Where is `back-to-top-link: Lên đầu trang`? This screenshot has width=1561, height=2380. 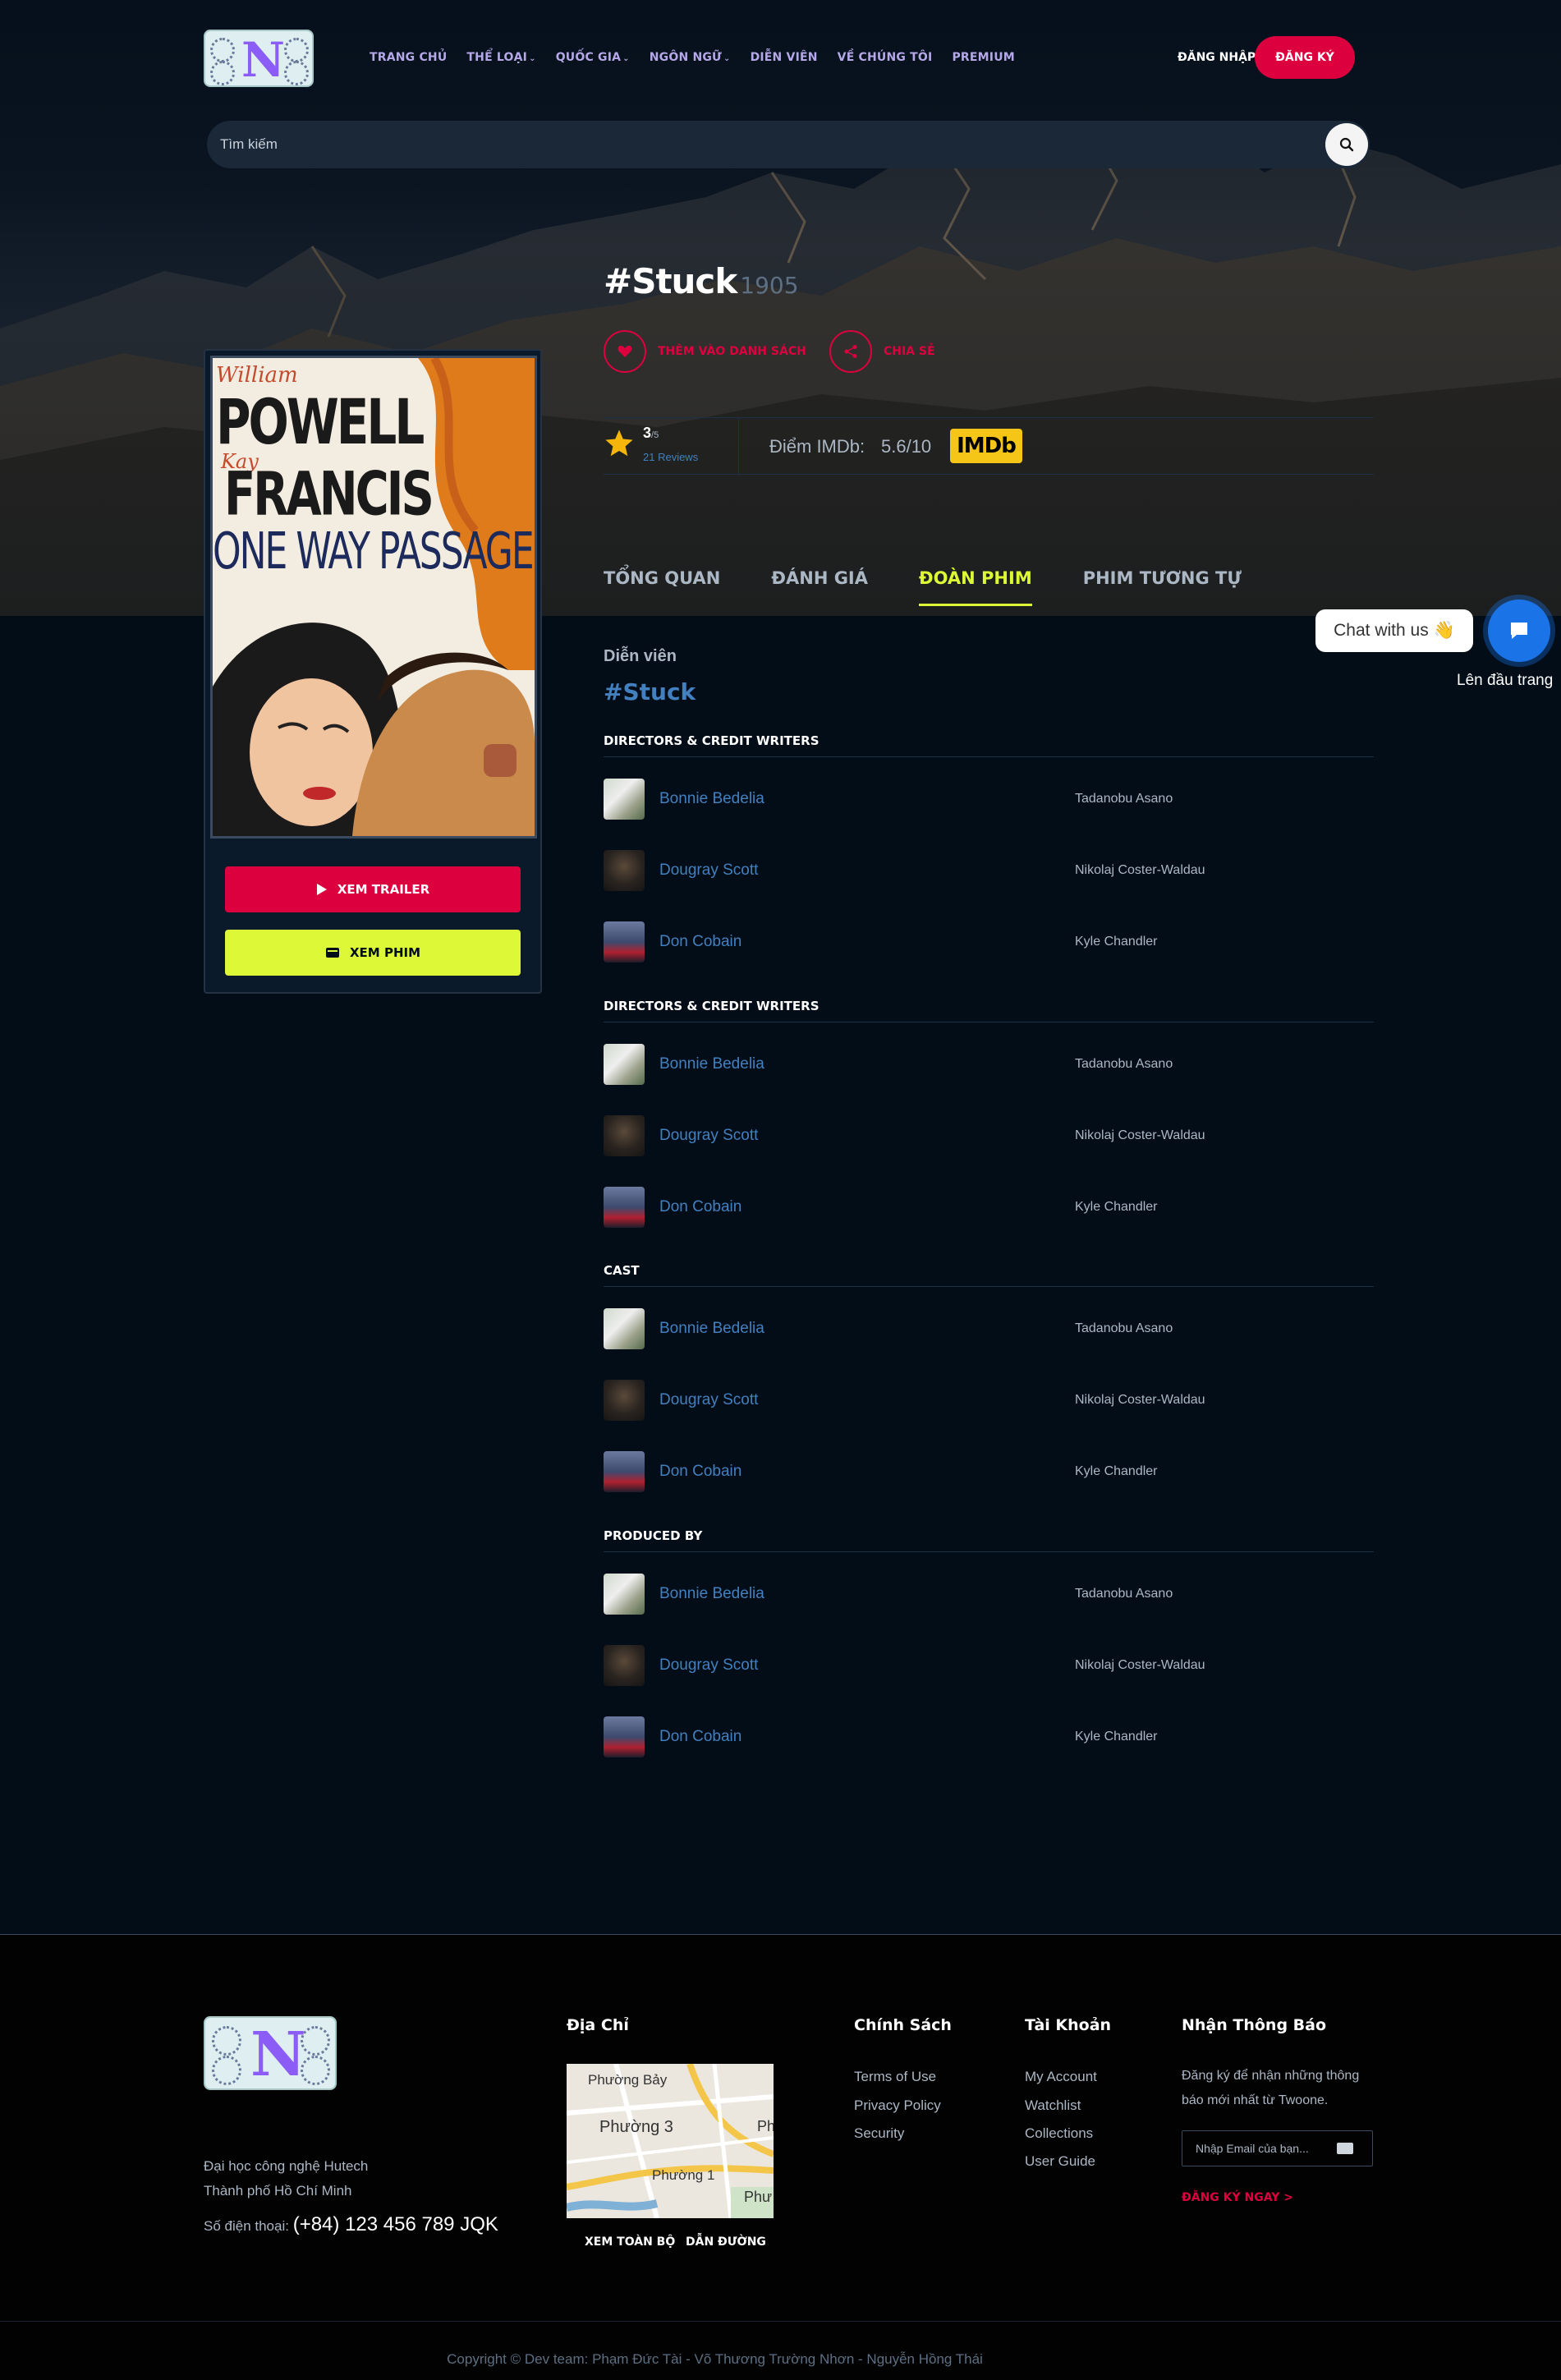
back-to-top-link: Lên đầu trang is located at coordinates (1505, 681).